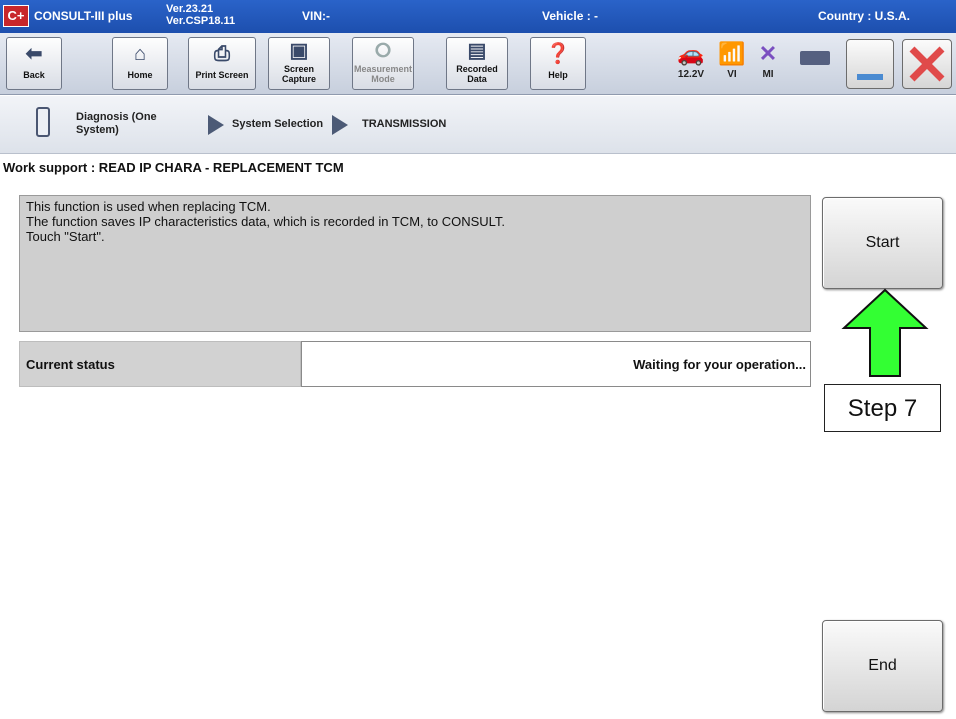 The image size is (956, 719). I want to click on recorded-label-2: Data, so click(477, 79).